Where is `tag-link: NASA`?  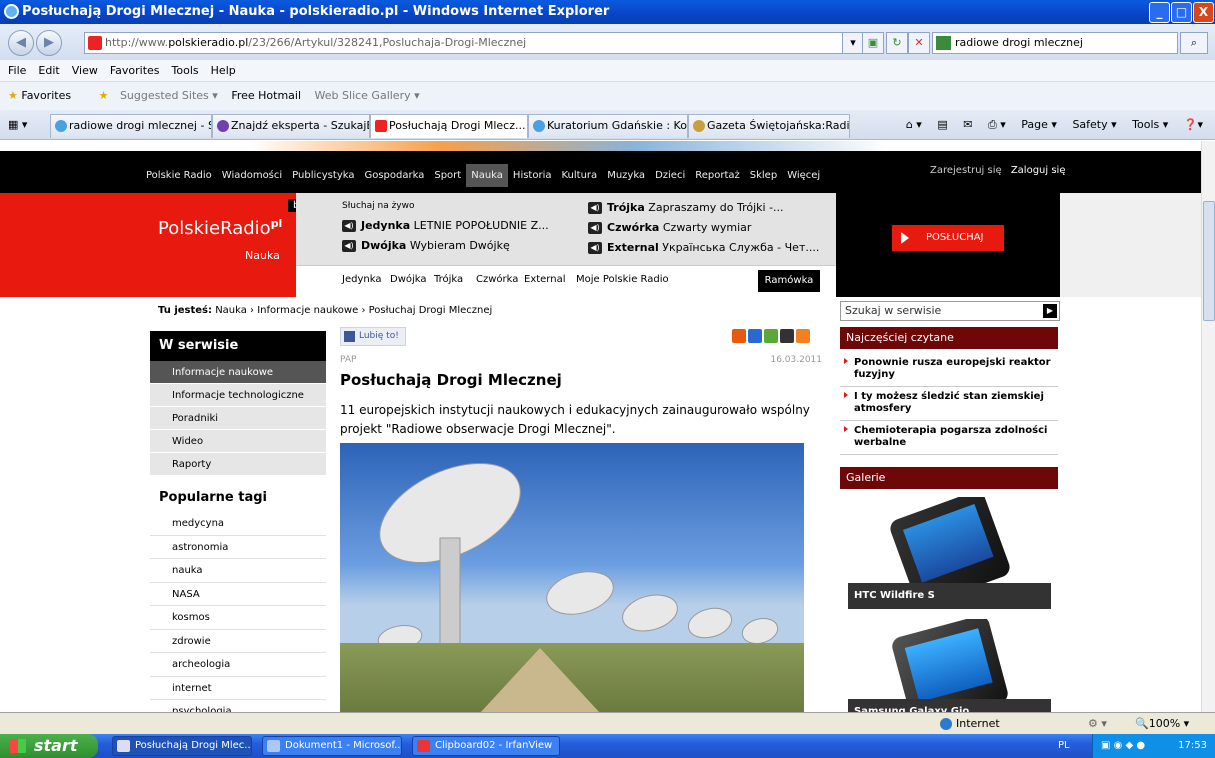
tag-link: NASA is located at coordinates (238, 594).